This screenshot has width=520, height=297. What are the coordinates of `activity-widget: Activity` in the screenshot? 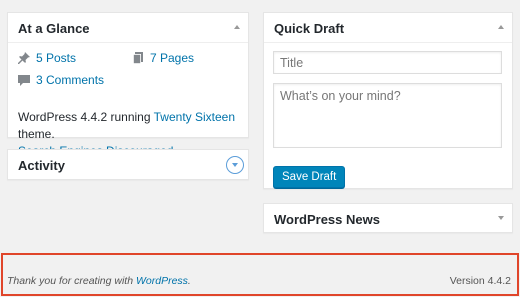 It's located at (128, 164).